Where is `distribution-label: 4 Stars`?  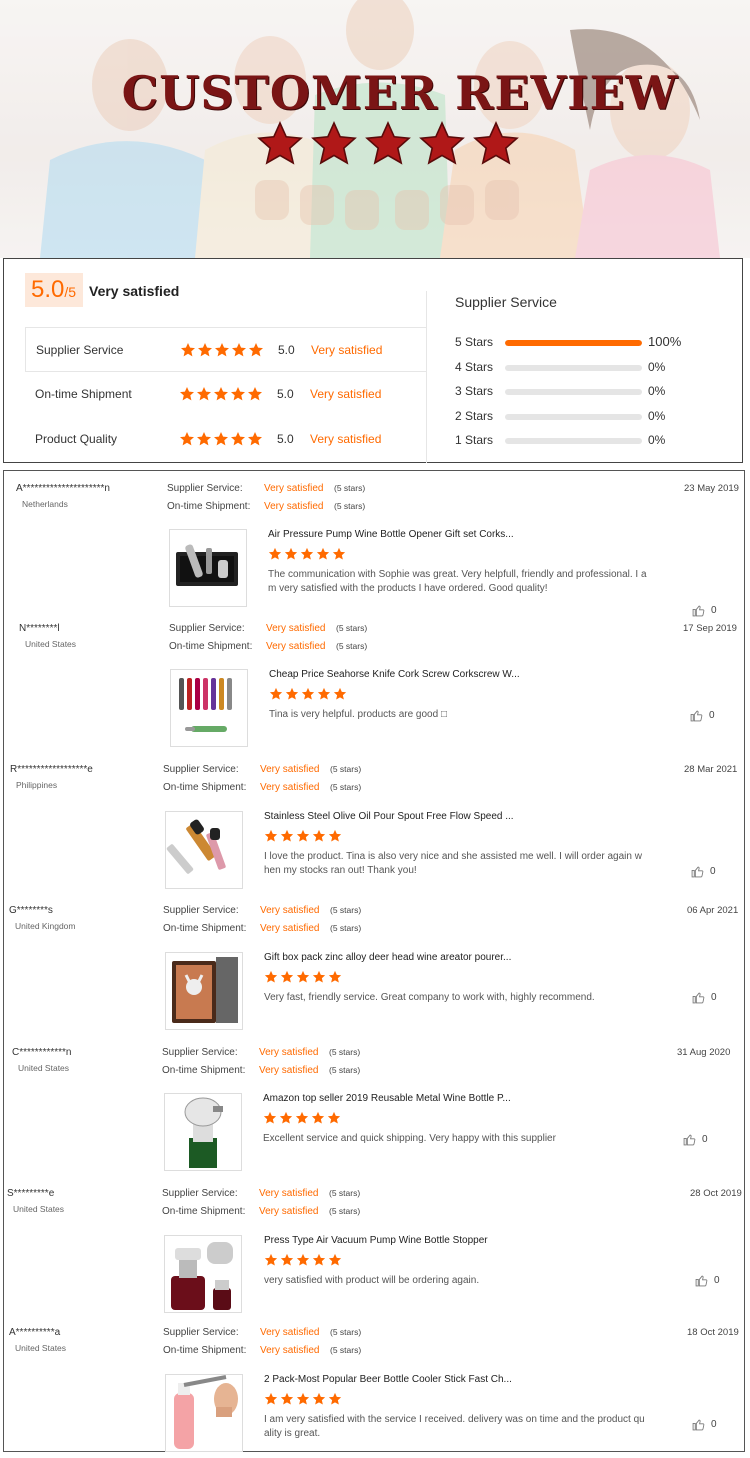 distribution-label: 4 Stars is located at coordinates (474, 366).